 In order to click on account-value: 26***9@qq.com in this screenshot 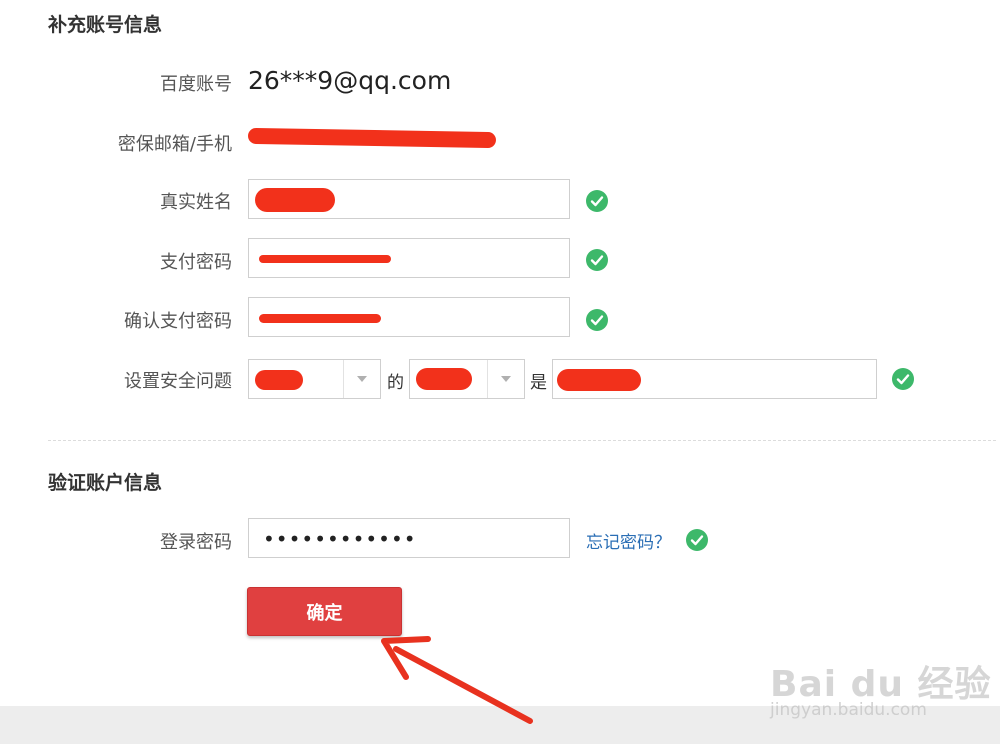, I will do `click(350, 80)`.